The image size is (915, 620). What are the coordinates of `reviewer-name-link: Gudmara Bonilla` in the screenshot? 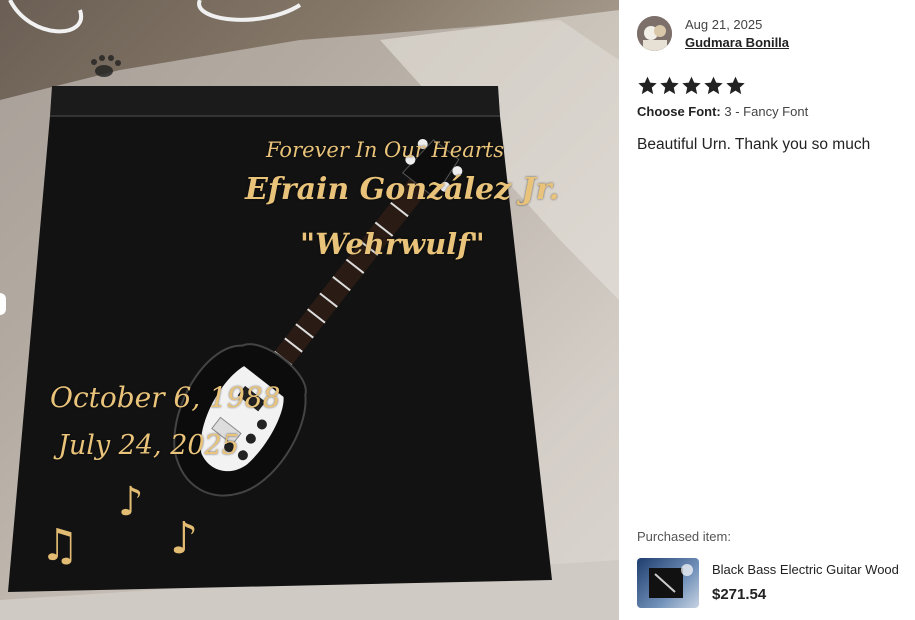 It's located at (737, 42).